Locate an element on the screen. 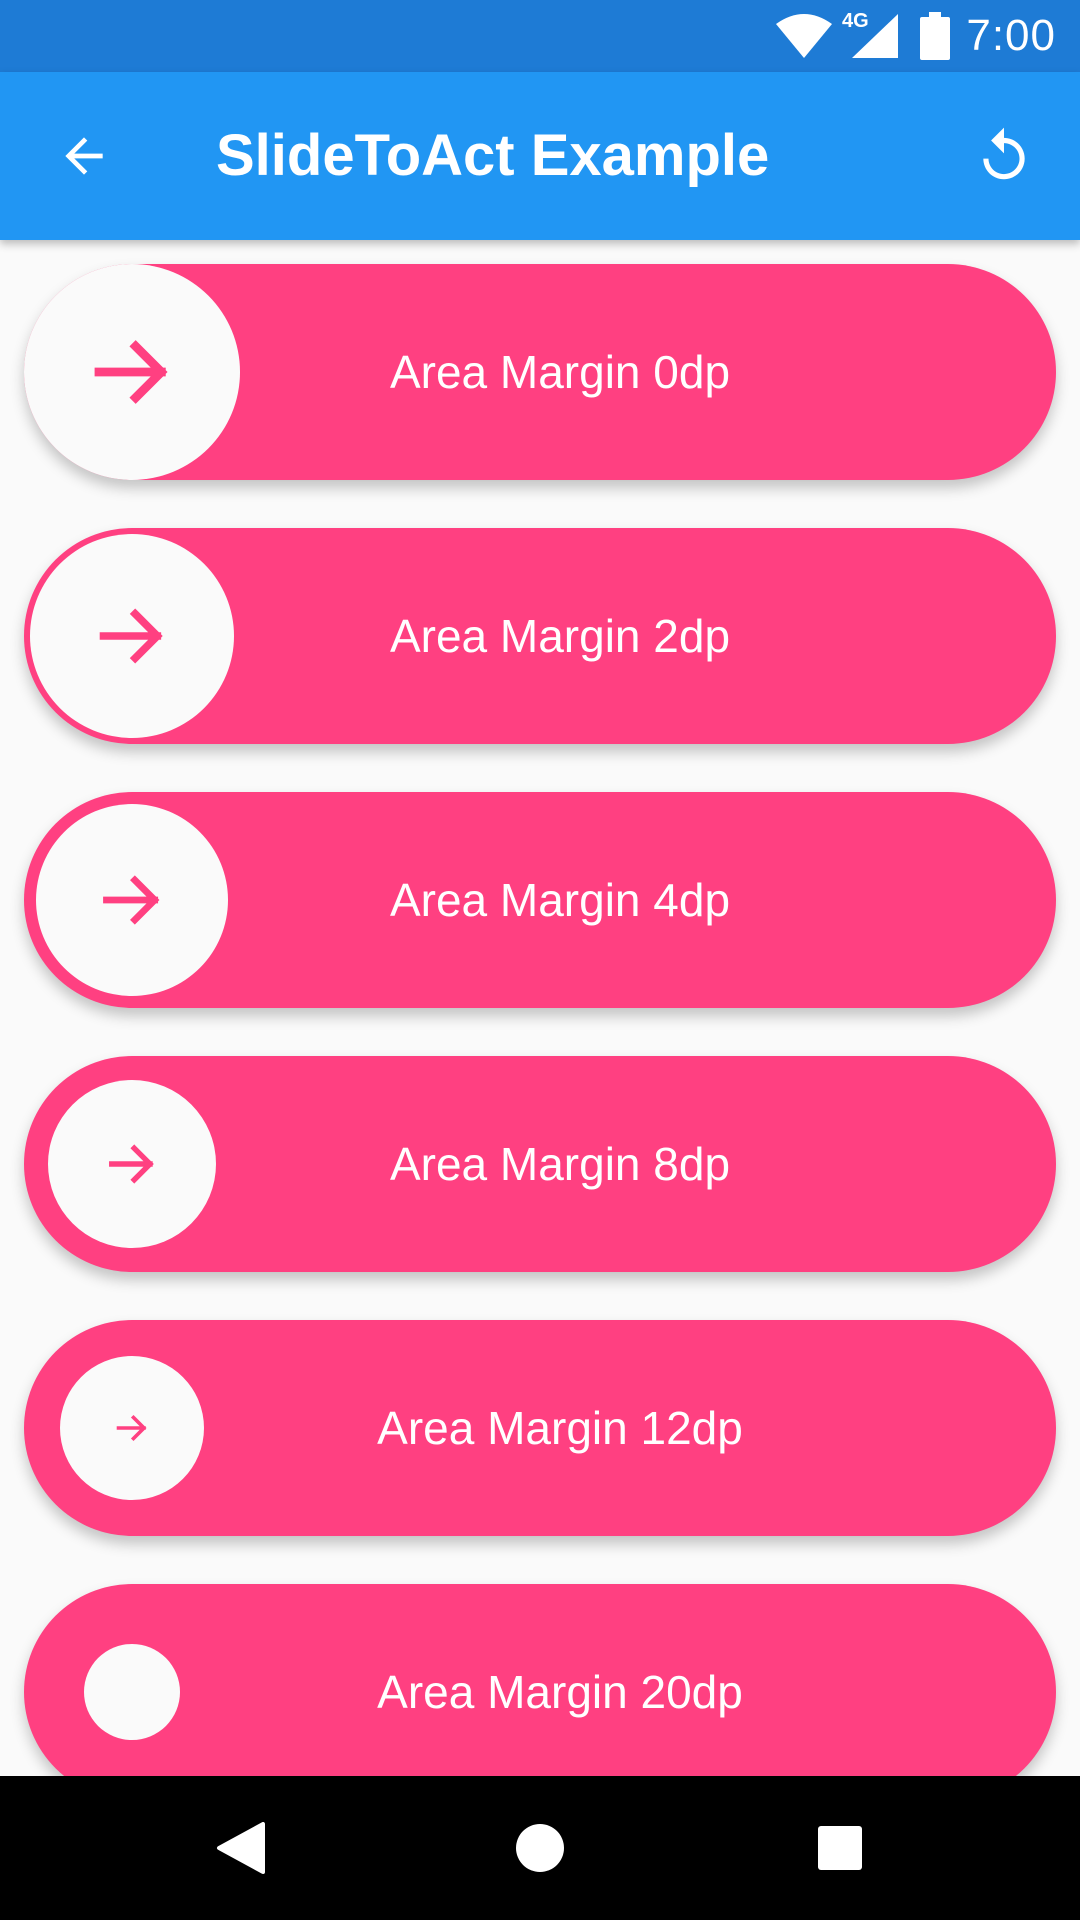  app-bar: SlideToAct Example is located at coordinates (540, 156).